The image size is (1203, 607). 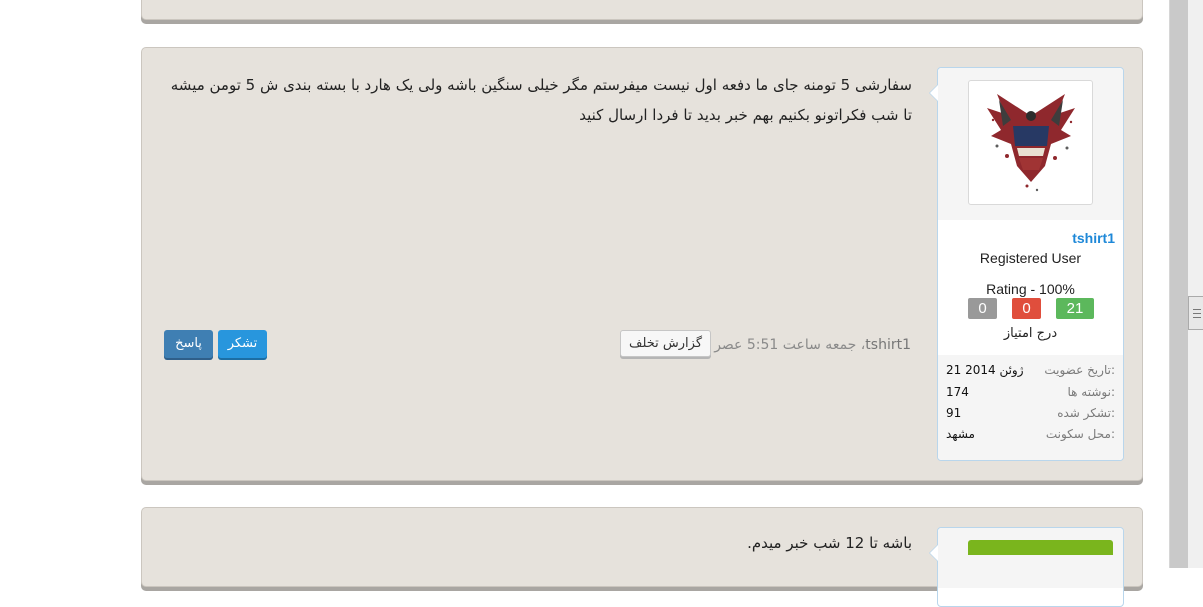 I want to click on stat-value: 174, so click(x=957, y=392).